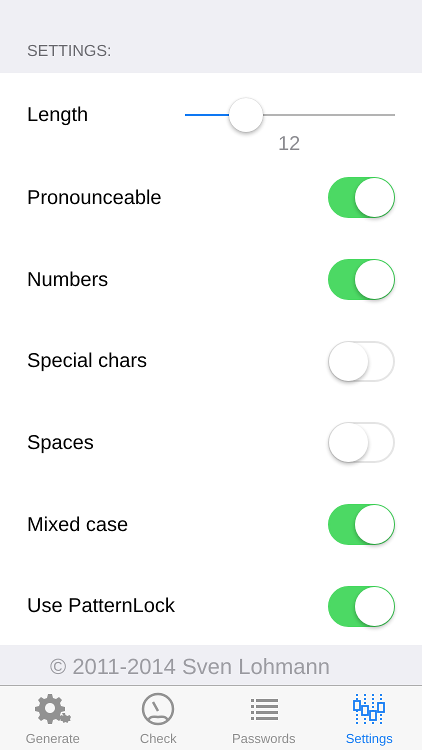 The width and height of the screenshot is (422, 750). What do you see at coordinates (190, 667) in the screenshot?
I see `copyright-text: © 2011-2014 Sven Lohmann` at bounding box center [190, 667].